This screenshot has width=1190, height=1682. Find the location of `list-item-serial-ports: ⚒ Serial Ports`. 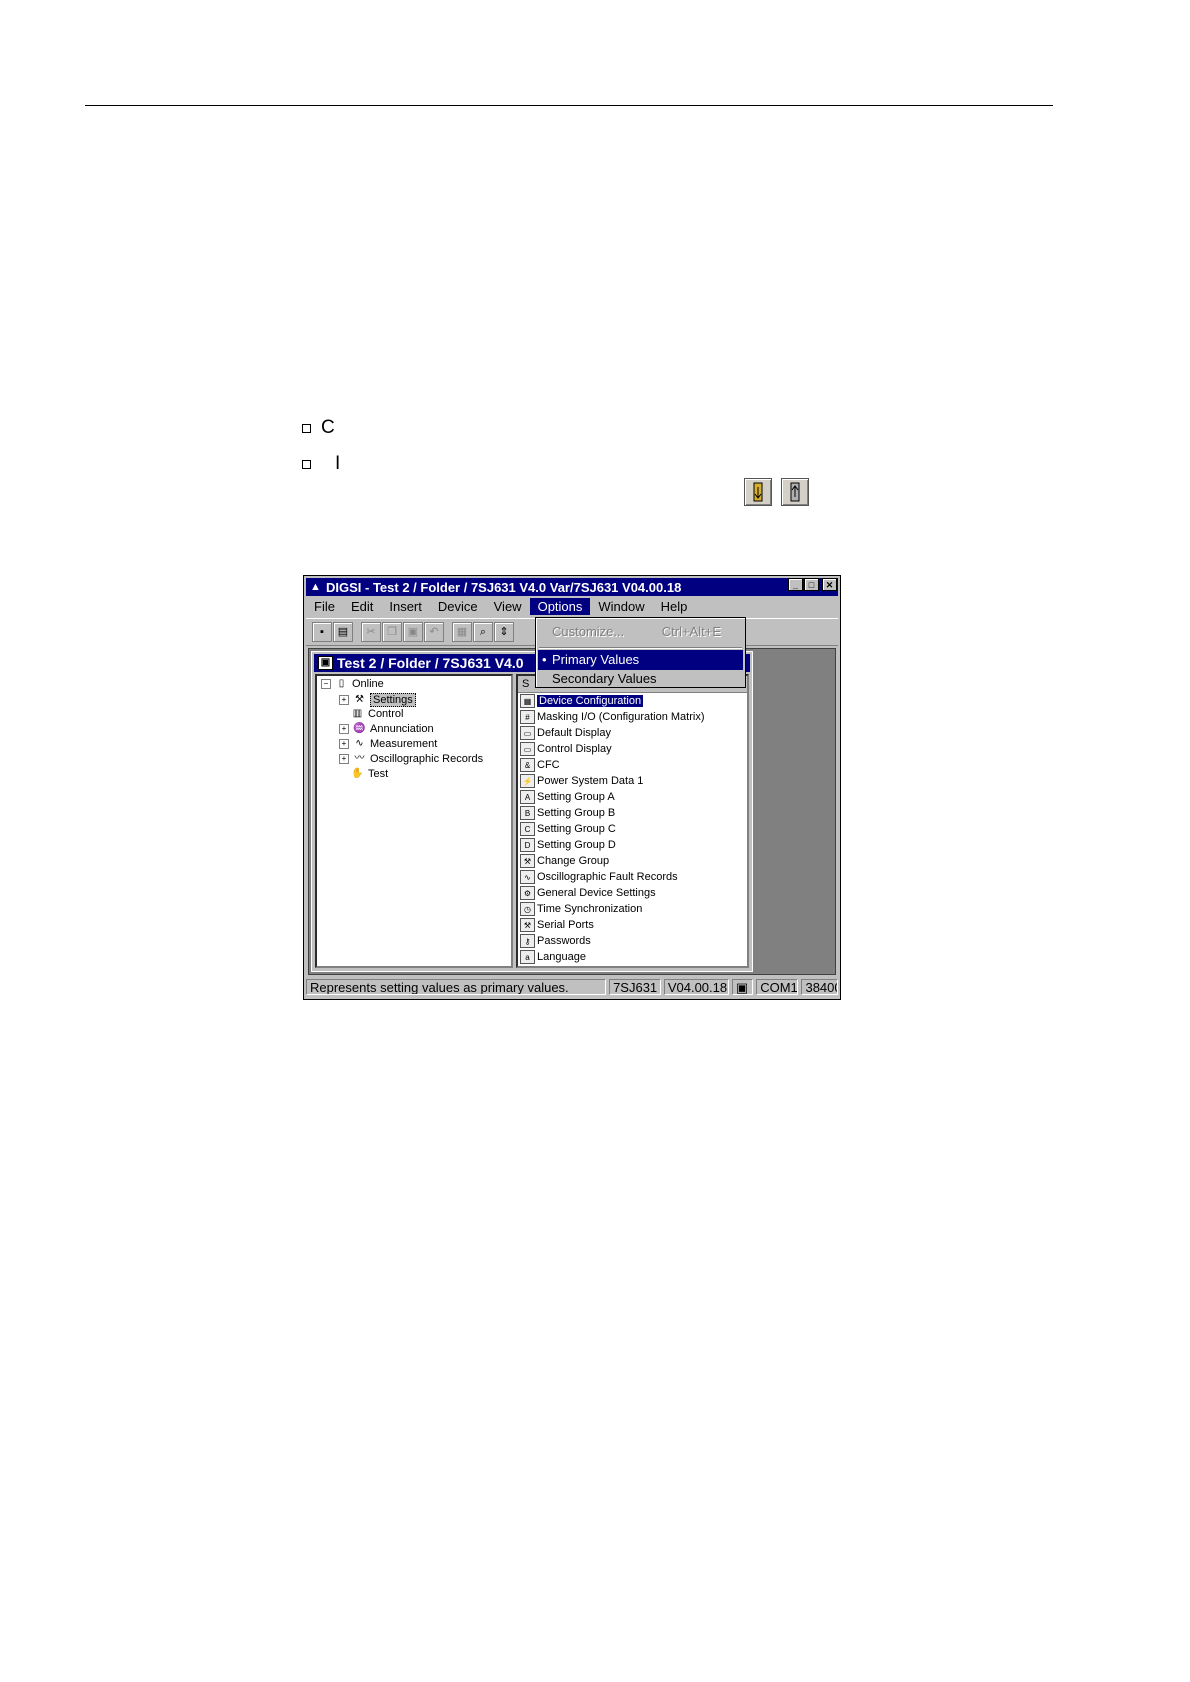

list-item-serial-ports: ⚒ Serial Ports is located at coordinates (557, 925).